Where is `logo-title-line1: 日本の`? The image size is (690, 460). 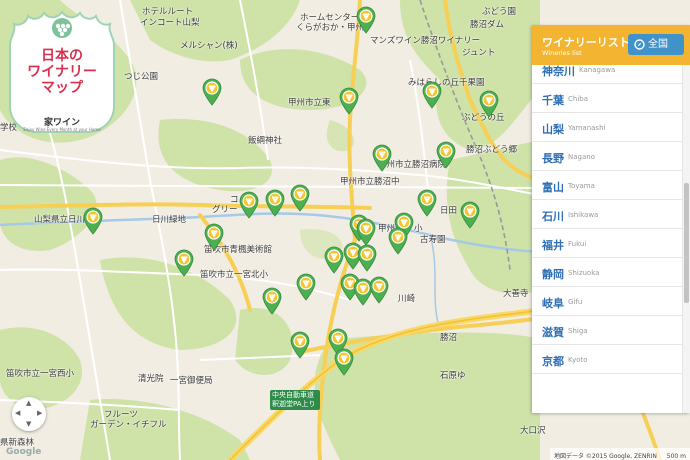
logo-title-line1: 日本の is located at coordinates (62, 56).